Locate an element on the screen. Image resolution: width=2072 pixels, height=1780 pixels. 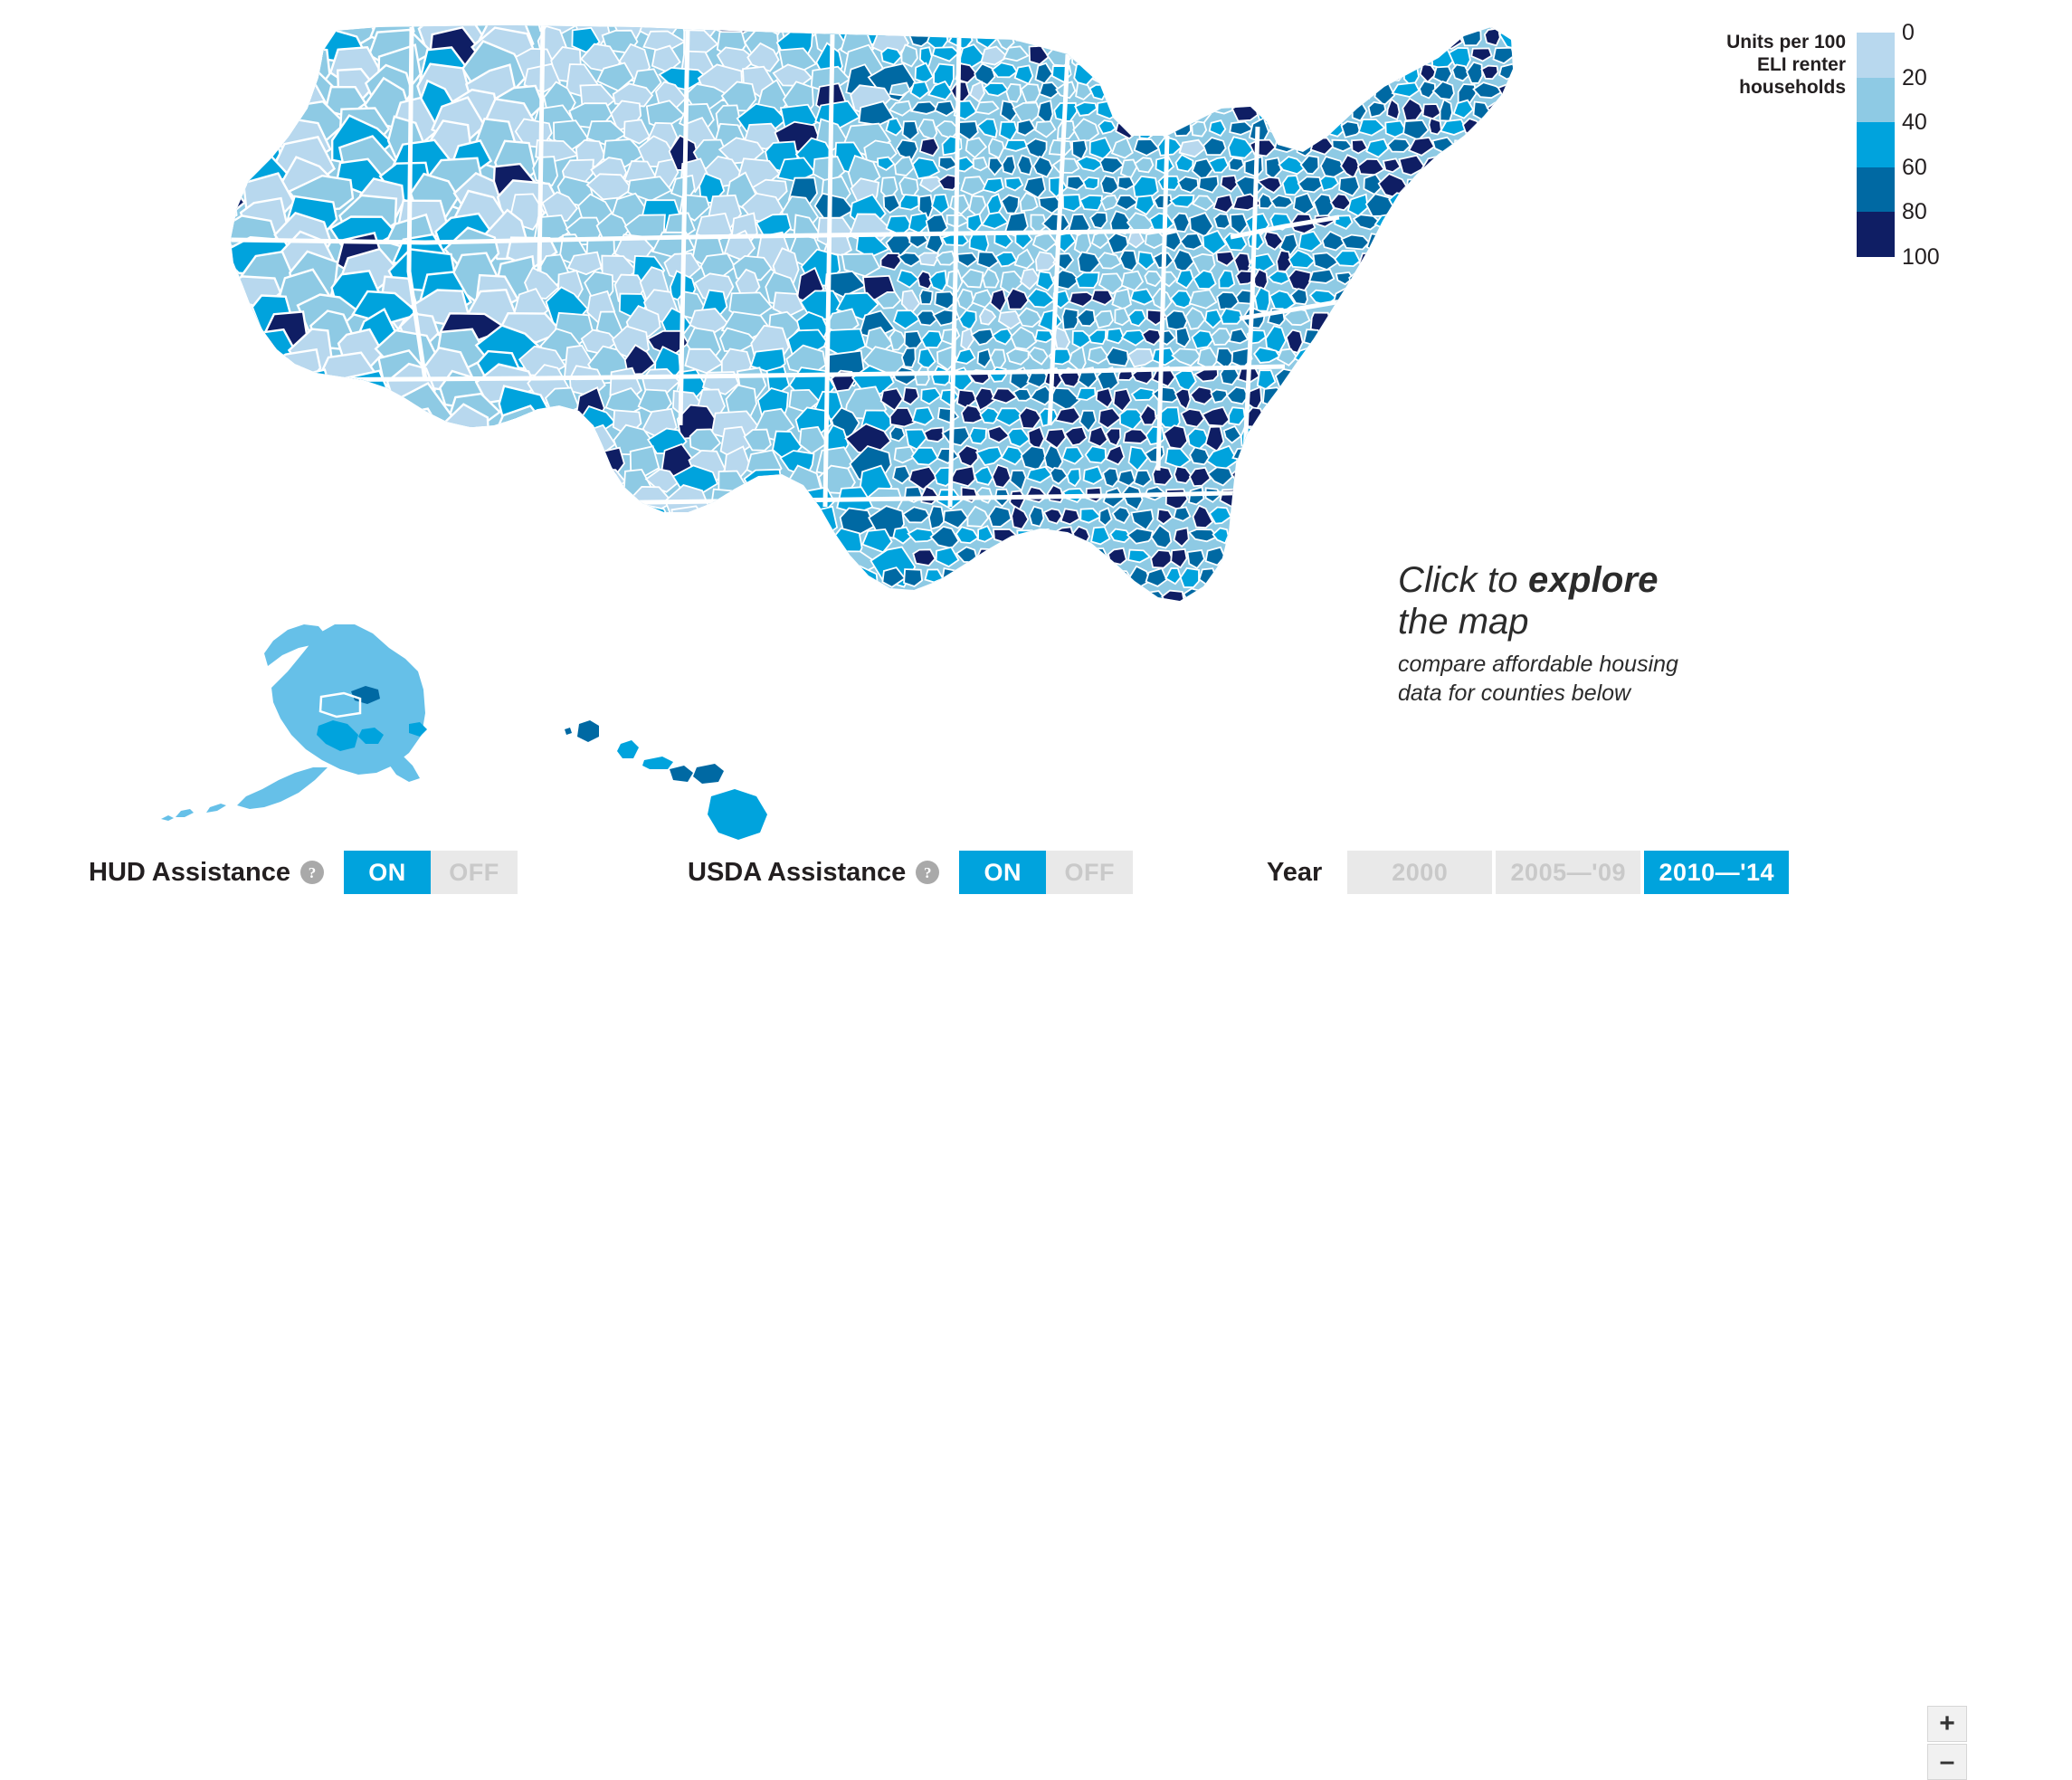
zoom-out-button: – is located at coordinates (1947, 1762).